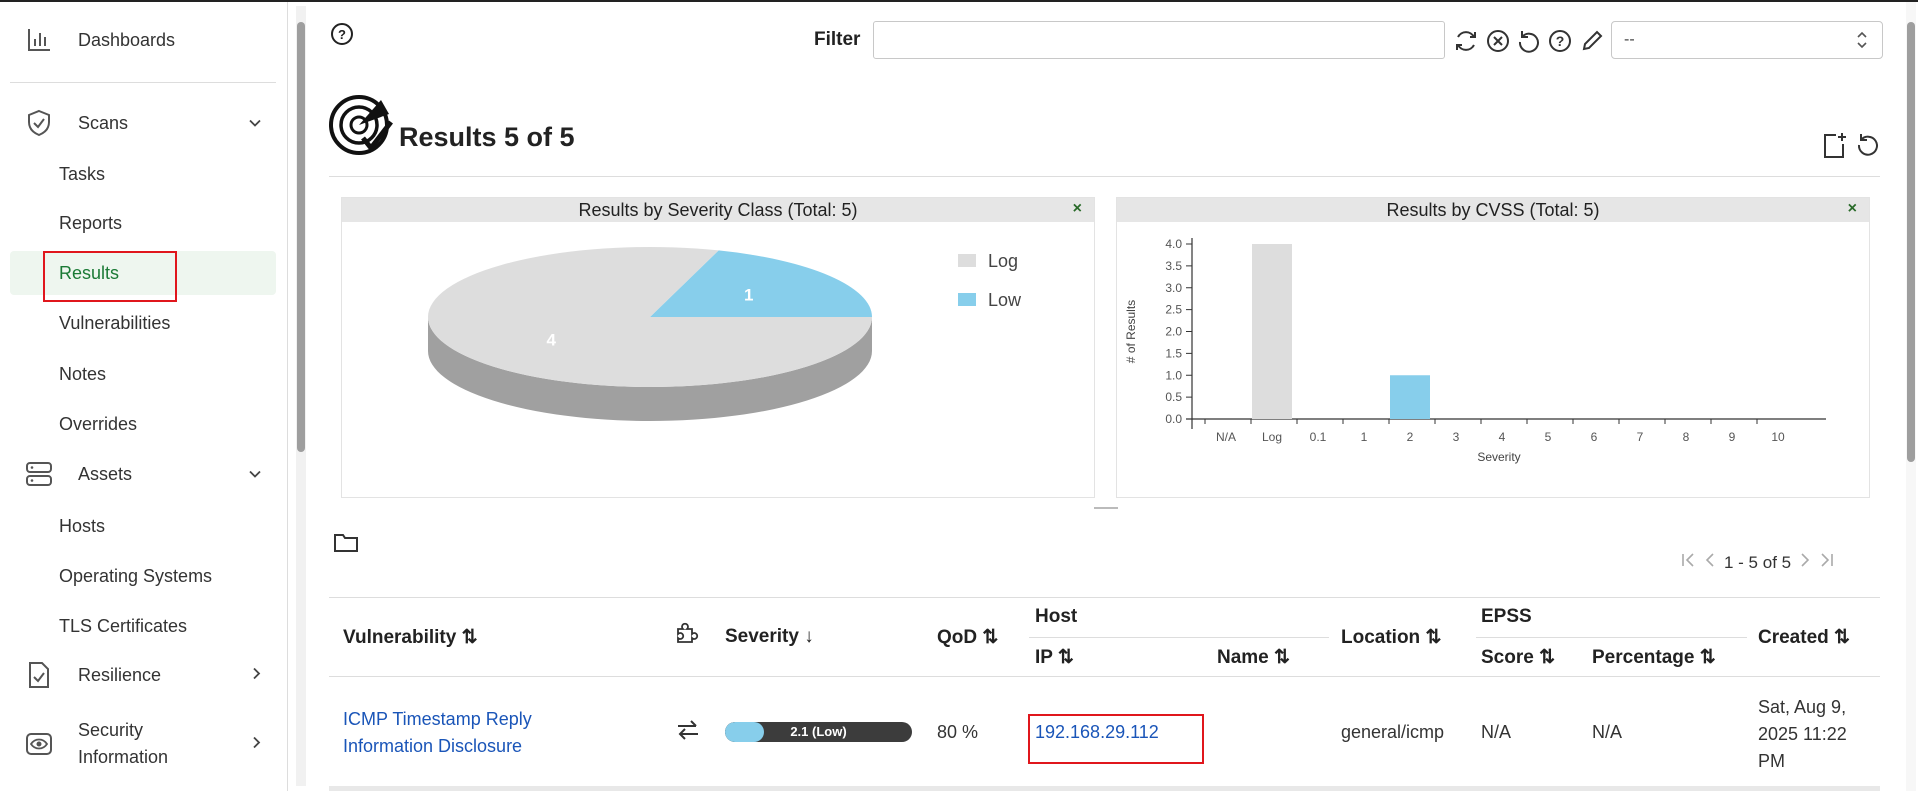 This screenshot has width=1918, height=791. Describe the element at coordinates (958, 732) in the screenshot. I see `qod-value: 80 %` at that location.